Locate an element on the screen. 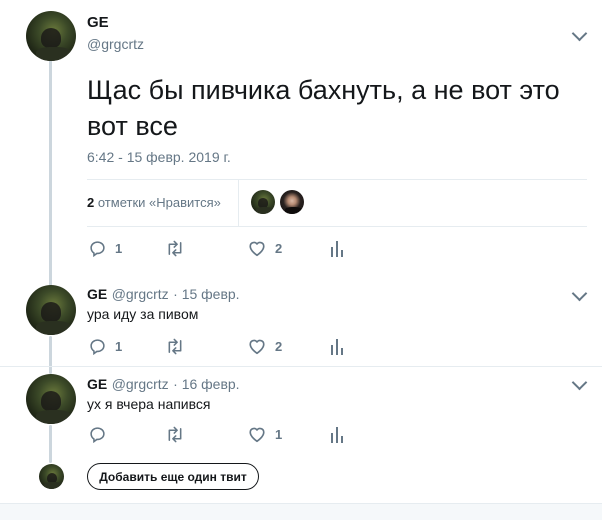 This screenshot has height=520, width=602. composer-avatar is located at coordinates (51, 476).